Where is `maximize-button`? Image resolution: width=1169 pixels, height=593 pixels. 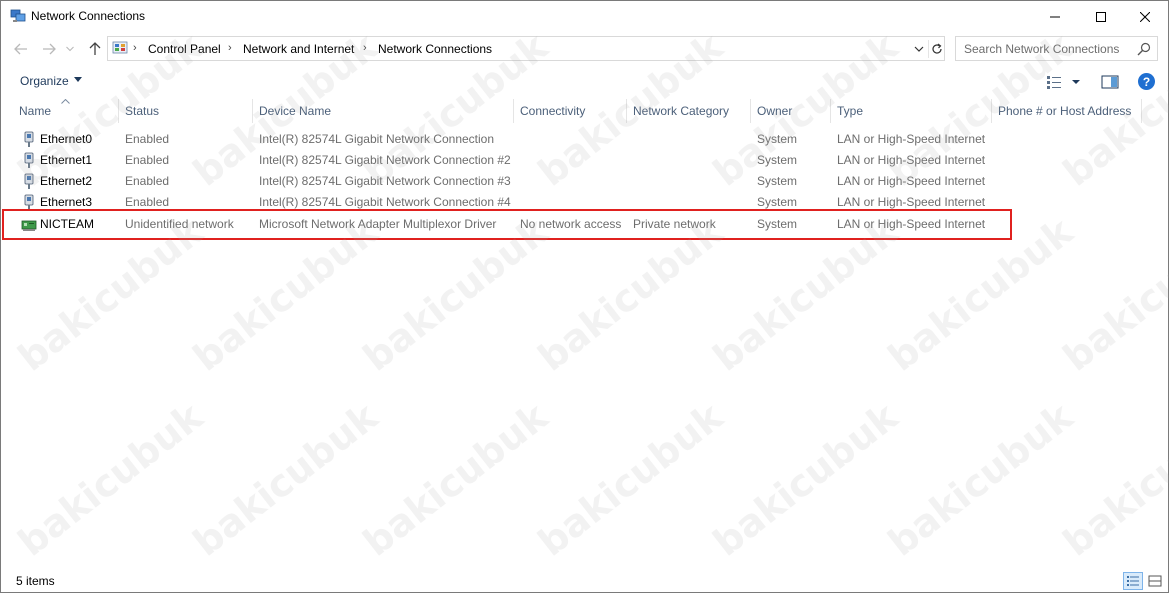
maximize-button is located at coordinates (1101, 16).